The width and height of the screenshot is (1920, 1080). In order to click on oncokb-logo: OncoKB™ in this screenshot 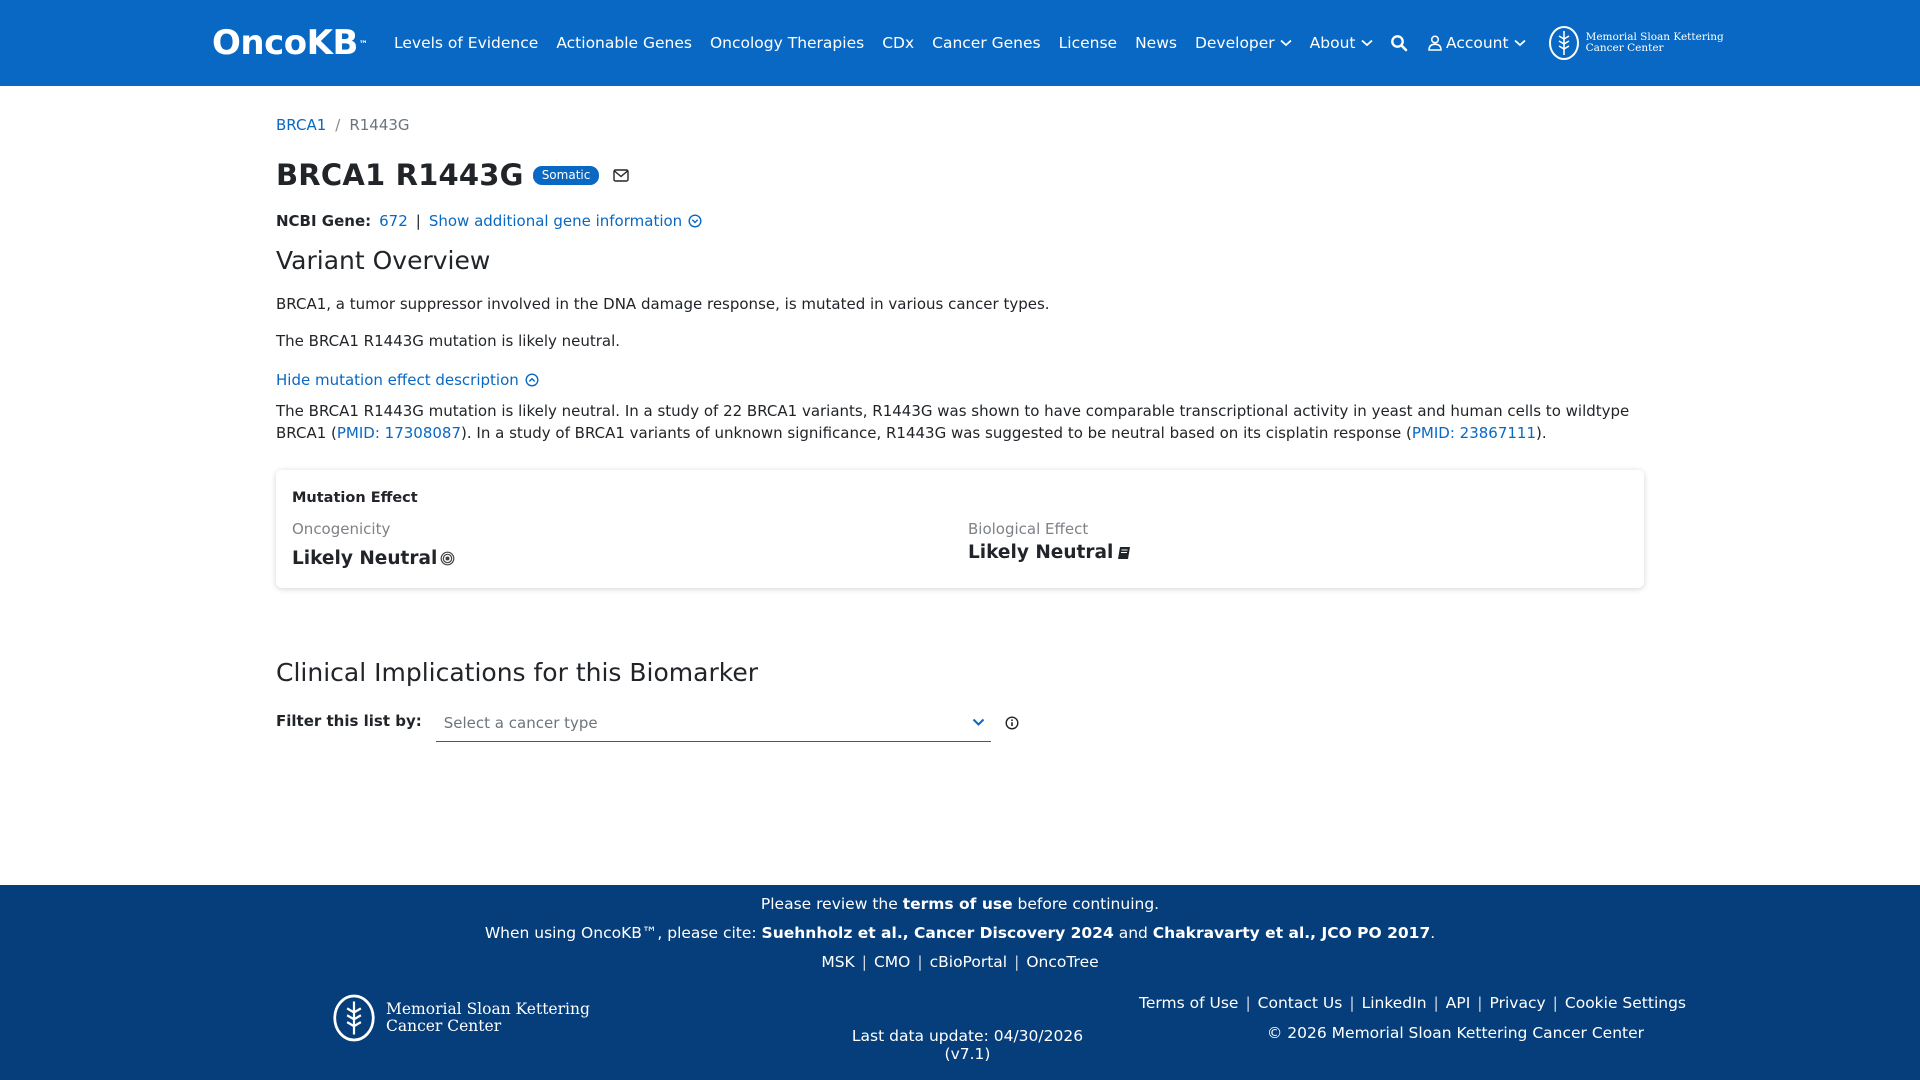, I will do `click(290, 43)`.